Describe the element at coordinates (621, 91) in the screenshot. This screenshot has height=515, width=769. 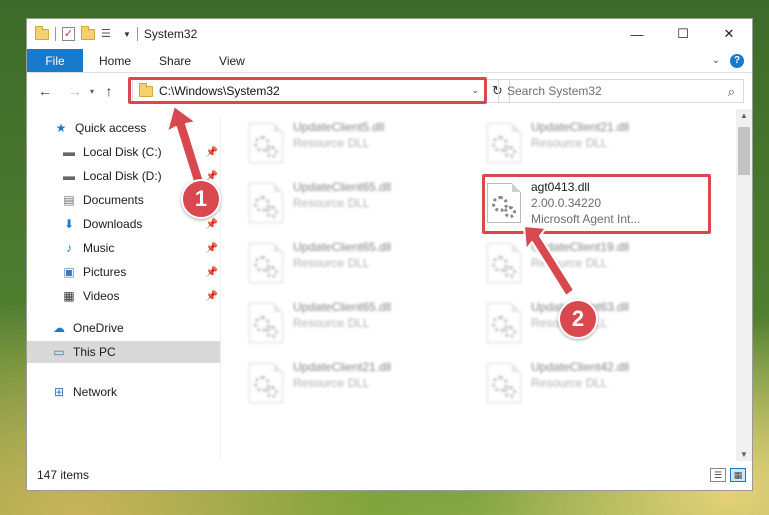
I see `search-input: Search System32 ⌕` at that location.